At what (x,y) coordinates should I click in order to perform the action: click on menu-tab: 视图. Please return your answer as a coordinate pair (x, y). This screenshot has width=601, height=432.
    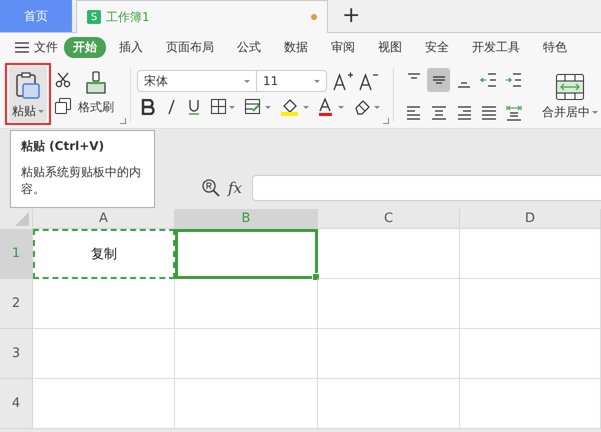
    Looking at the image, I should click on (390, 47).